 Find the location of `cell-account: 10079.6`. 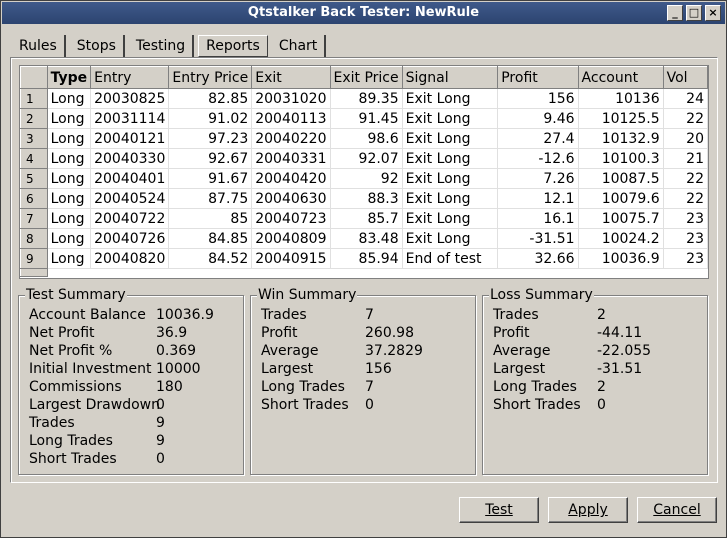

cell-account: 10079.6 is located at coordinates (621, 198).